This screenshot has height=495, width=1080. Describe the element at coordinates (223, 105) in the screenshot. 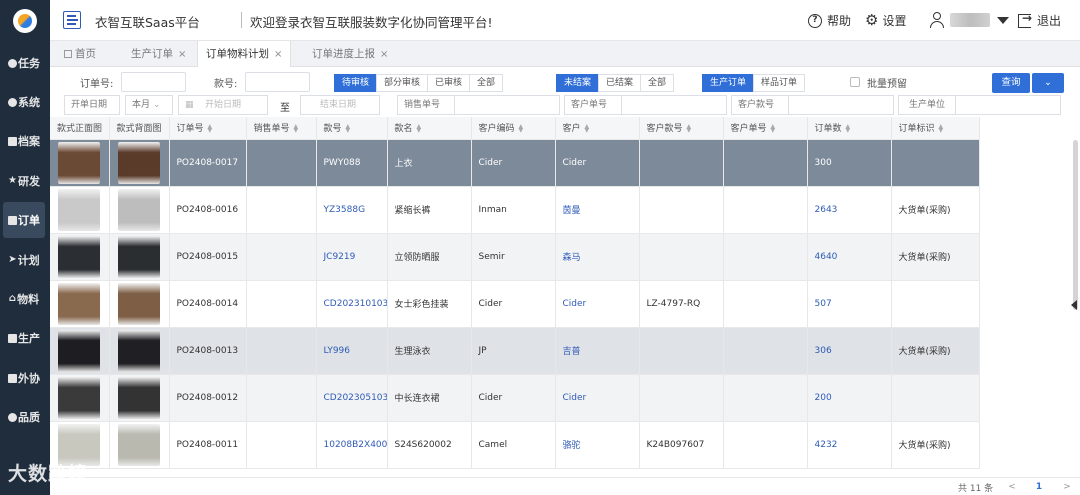

I see `start-date-input: ▦ 开始日期` at that location.